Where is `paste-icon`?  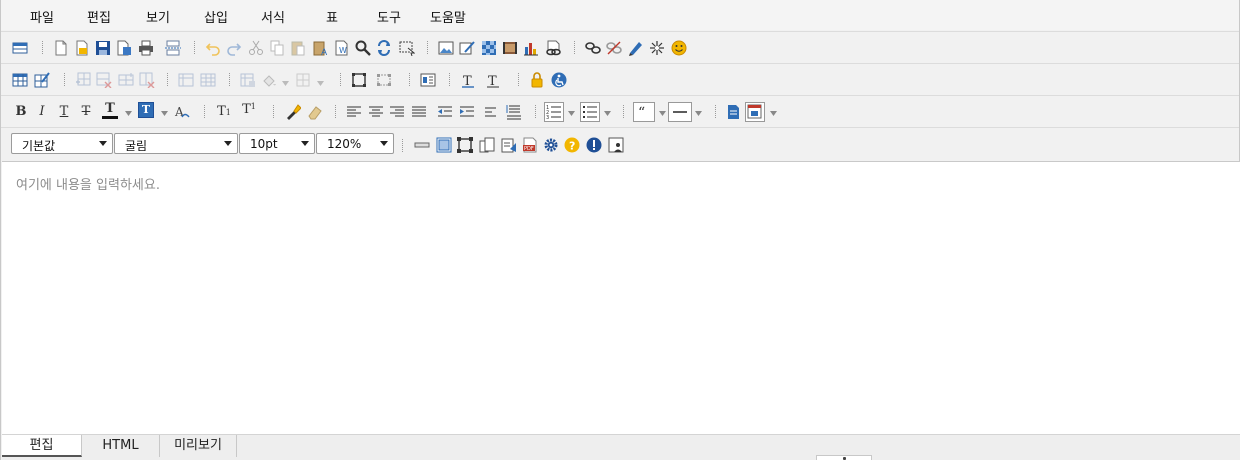
paste-icon is located at coordinates (298, 48).